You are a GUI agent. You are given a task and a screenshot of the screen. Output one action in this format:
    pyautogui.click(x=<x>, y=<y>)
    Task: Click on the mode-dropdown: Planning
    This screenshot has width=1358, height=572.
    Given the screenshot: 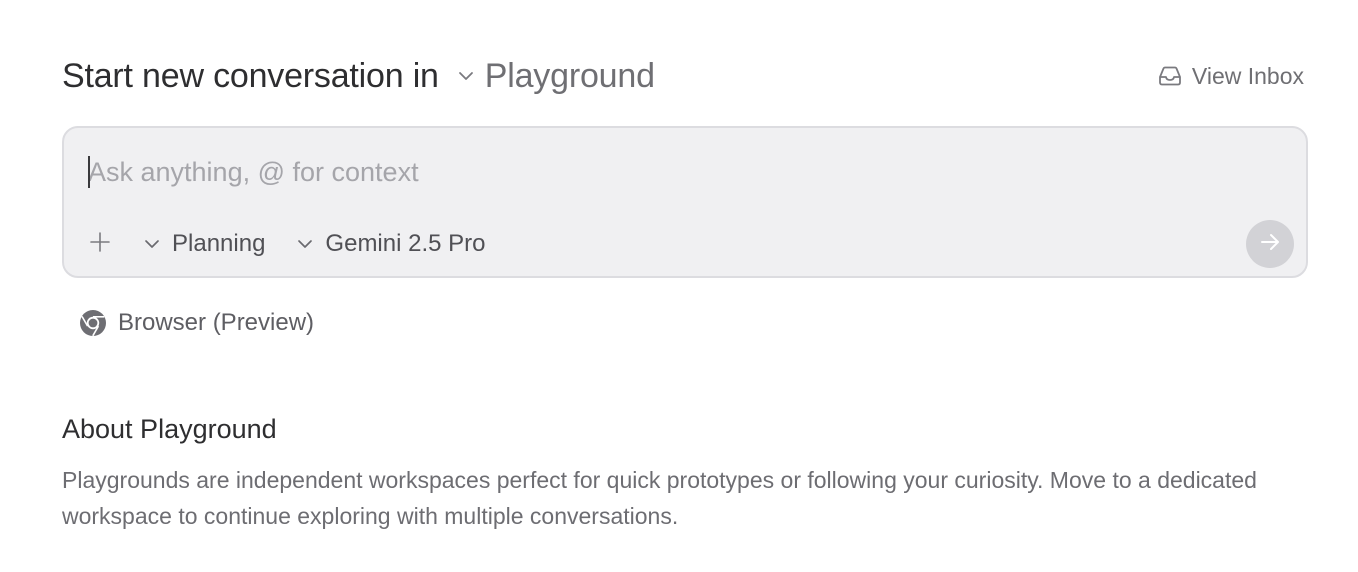 What is the action you would take?
    pyautogui.click(x=203, y=244)
    